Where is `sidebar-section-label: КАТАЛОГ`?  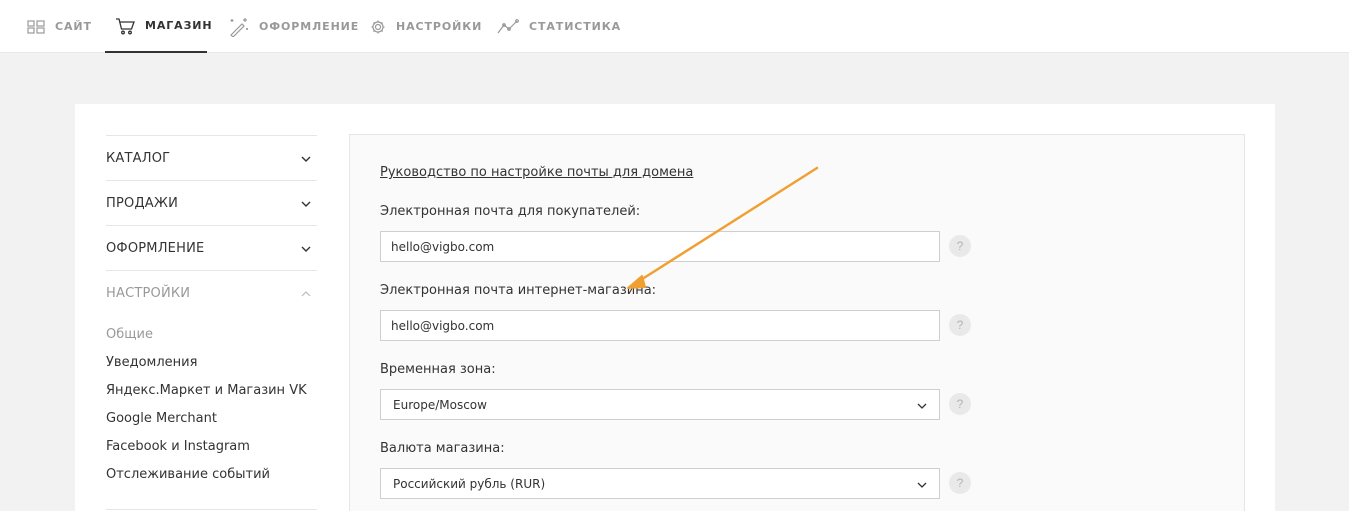
sidebar-section-label: КАТАЛОГ is located at coordinates (138, 158).